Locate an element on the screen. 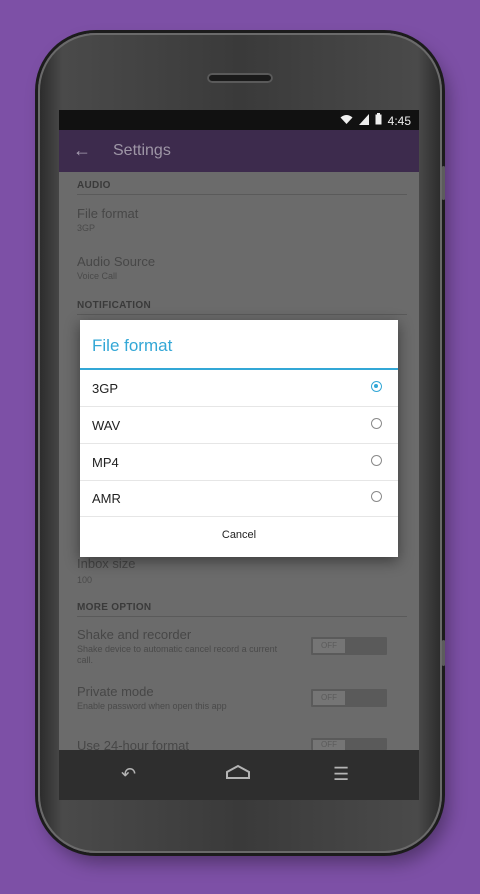  pref-private-mode-title: Private mode is located at coordinates (115, 691).